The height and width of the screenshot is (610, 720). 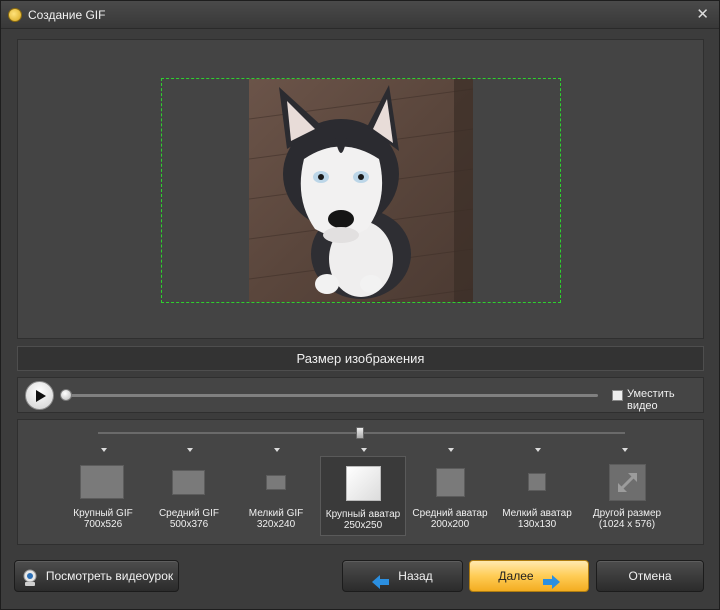 What do you see at coordinates (331, 395) in the screenshot?
I see `seek-track` at bounding box center [331, 395].